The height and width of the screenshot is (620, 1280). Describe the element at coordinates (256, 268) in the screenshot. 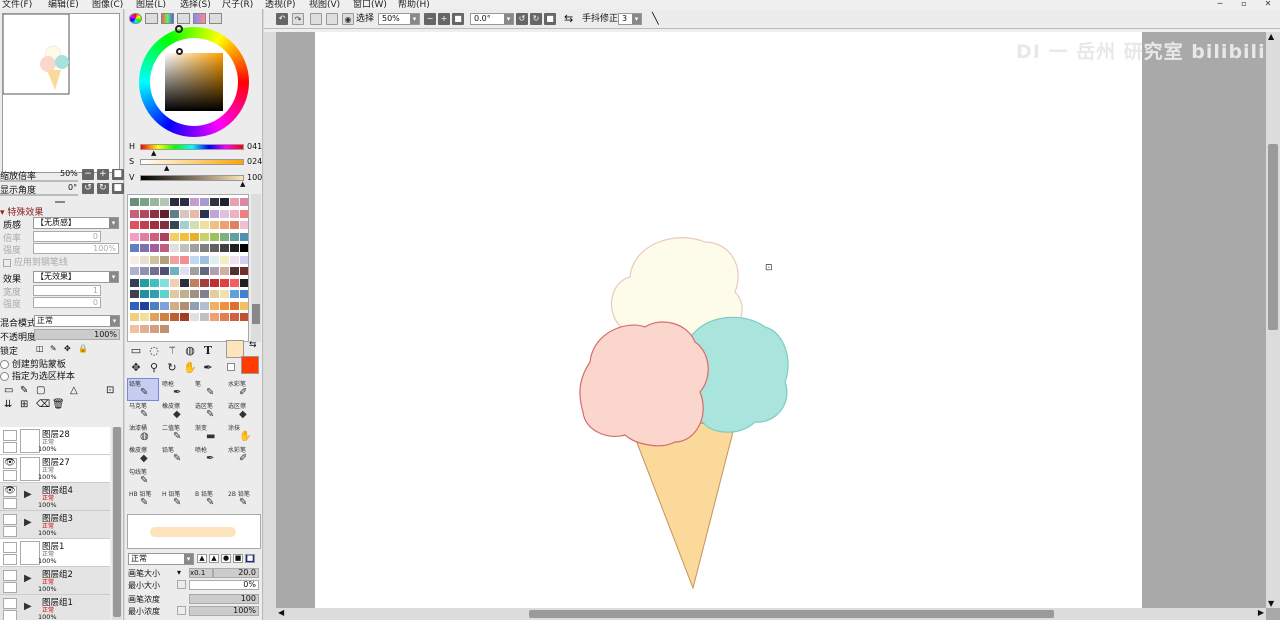

I see `swatch-scrollbar` at that location.